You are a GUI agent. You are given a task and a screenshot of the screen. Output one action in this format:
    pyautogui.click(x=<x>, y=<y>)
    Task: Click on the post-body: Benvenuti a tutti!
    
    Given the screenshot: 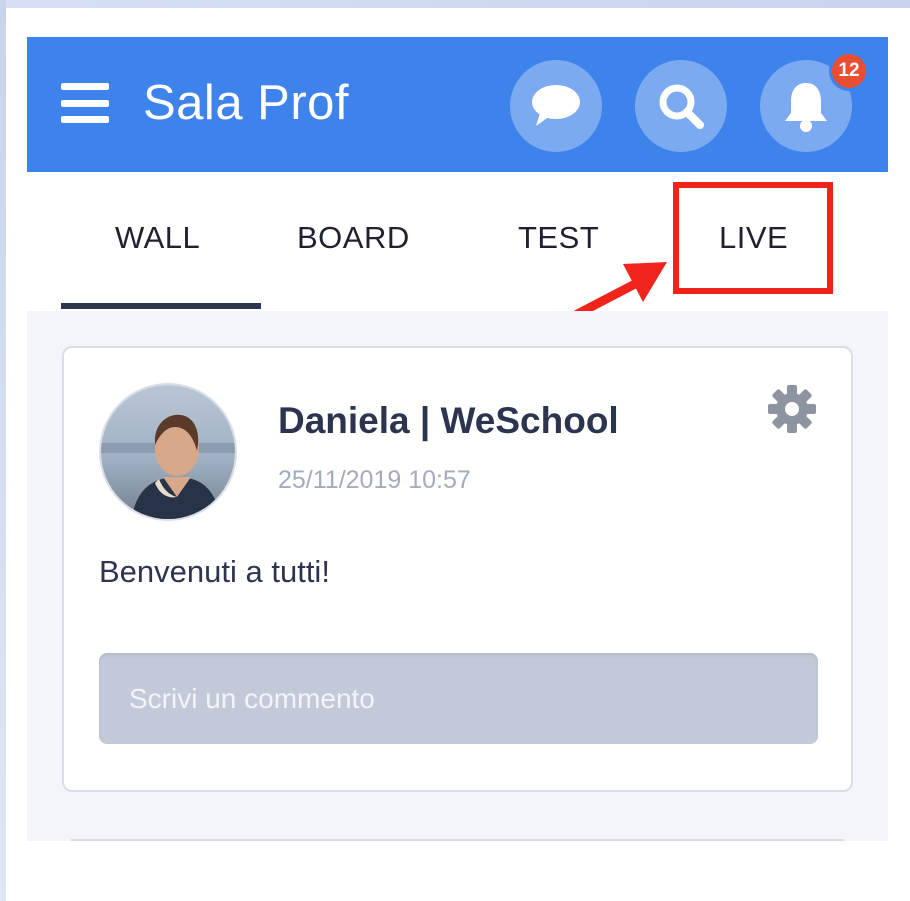 What is the action you would take?
    pyautogui.click(x=214, y=571)
    